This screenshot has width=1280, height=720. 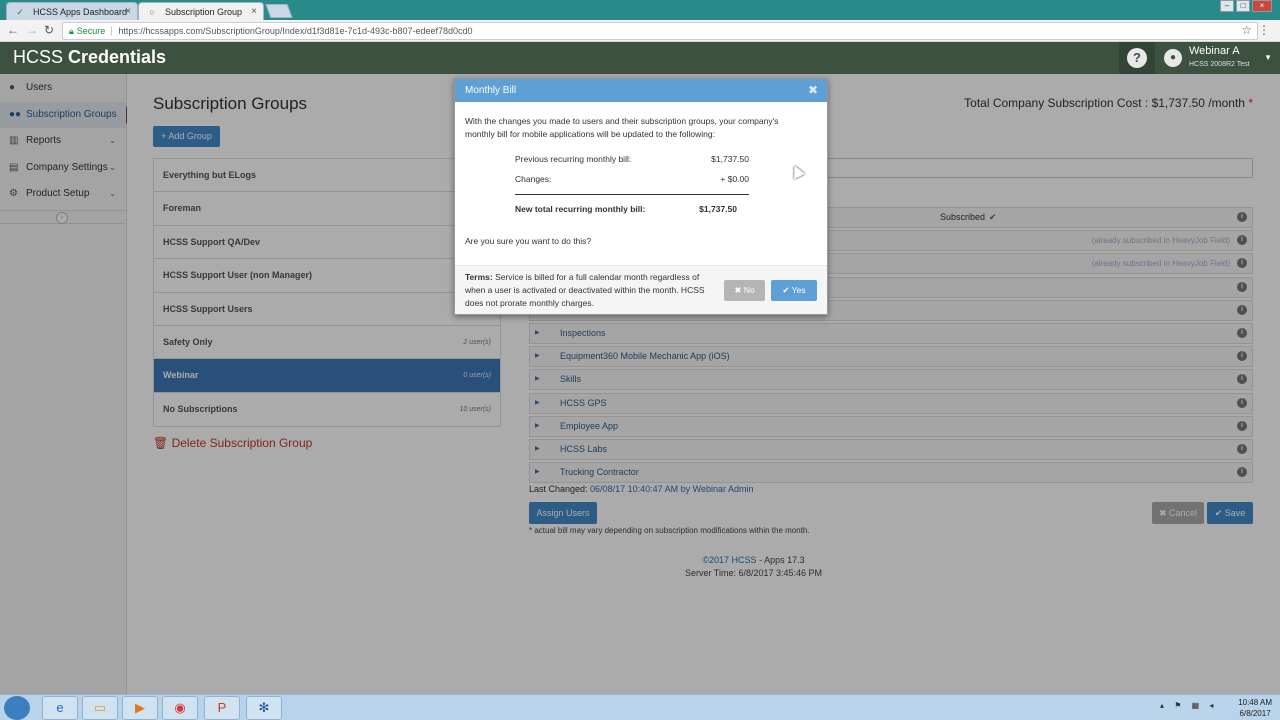 What do you see at coordinates (180, 708) in the screenshot?
I see `chrome-icon: ◉` at bounding box center [180, 708].